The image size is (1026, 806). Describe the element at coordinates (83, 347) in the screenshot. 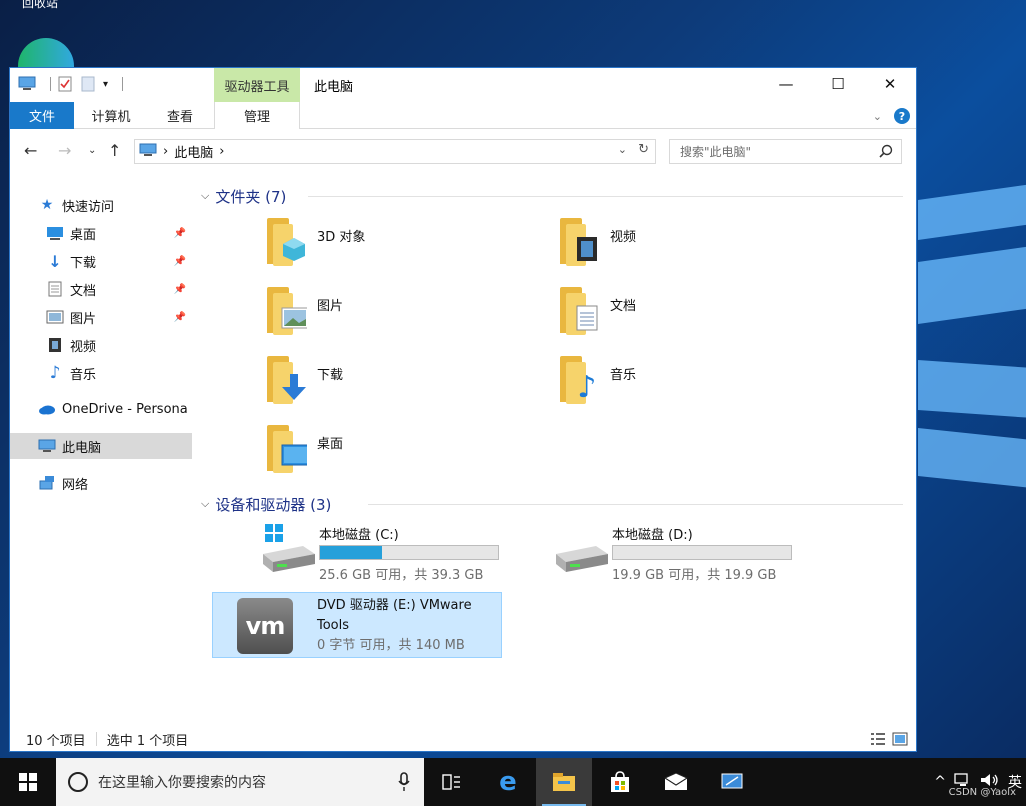

I see `nav-label: 视频` at that location.